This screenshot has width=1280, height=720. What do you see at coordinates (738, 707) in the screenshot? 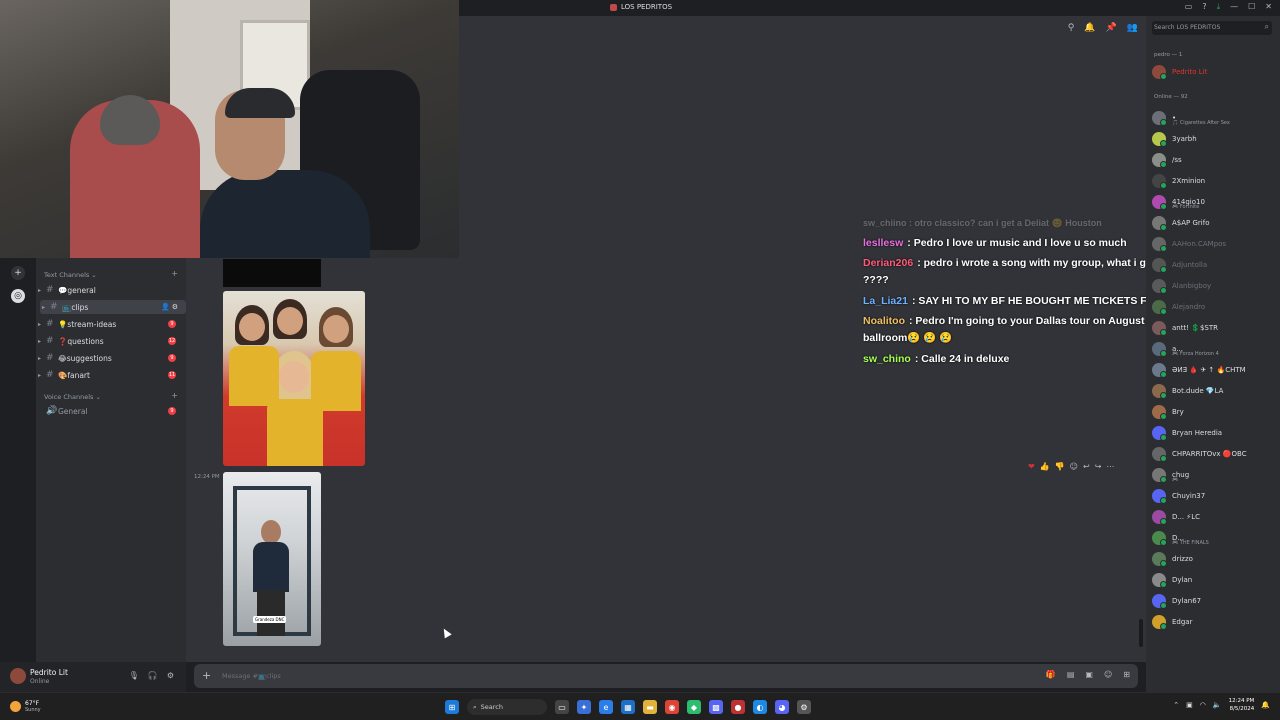
I see `app-icon: ●` at bounding box center [738, 707].